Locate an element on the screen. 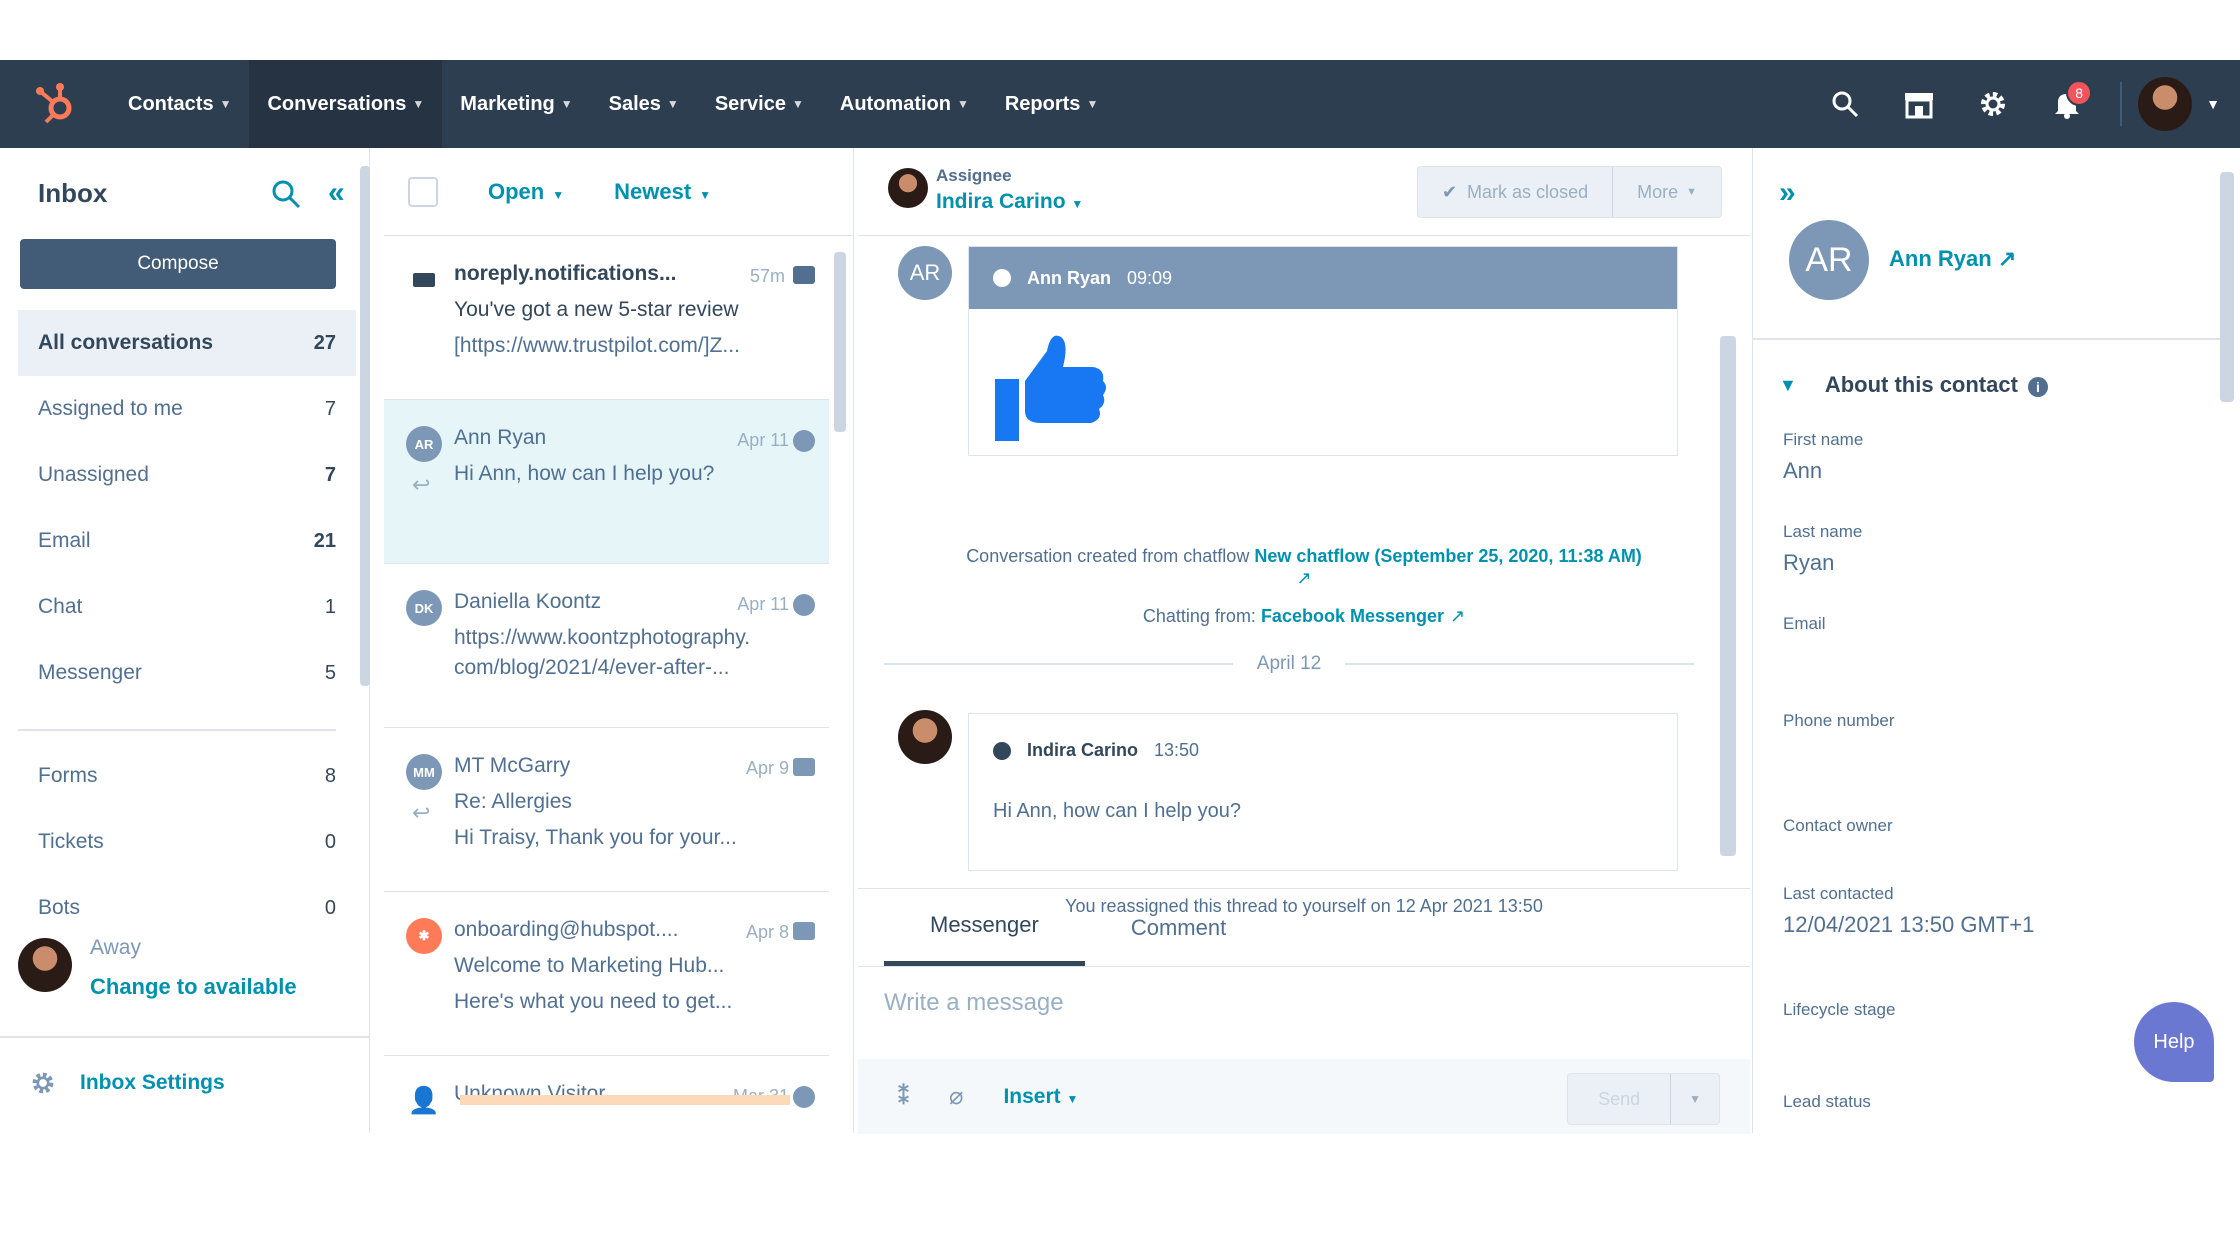  sidebar-item-chat: Chat 1 is located at coordinates (187, 607).